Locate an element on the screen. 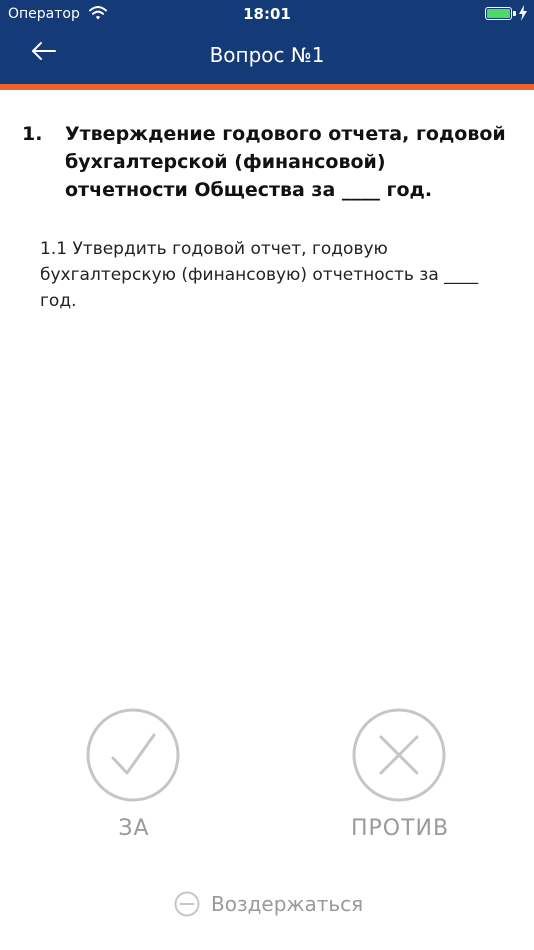 Image resolution: width=534 pixels, height=950 pixels. charging-bolt-icon is located at coordinates (523, 13).